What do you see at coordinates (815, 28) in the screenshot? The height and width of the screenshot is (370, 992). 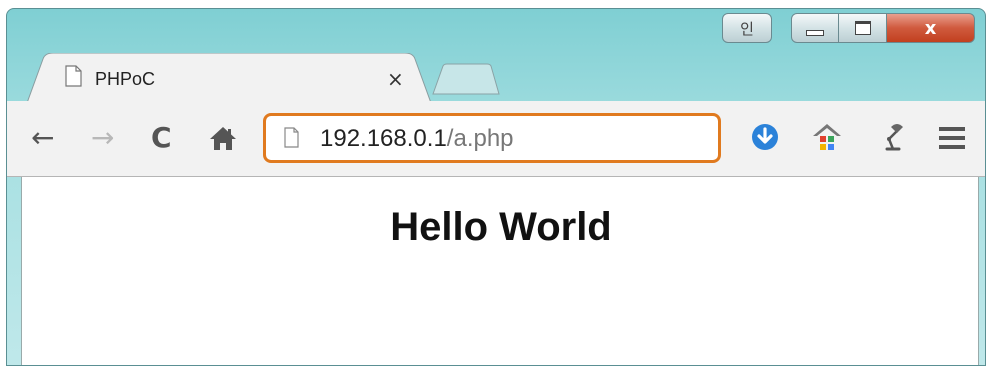 I see `minimize-button` at bounding box center [815, 28].